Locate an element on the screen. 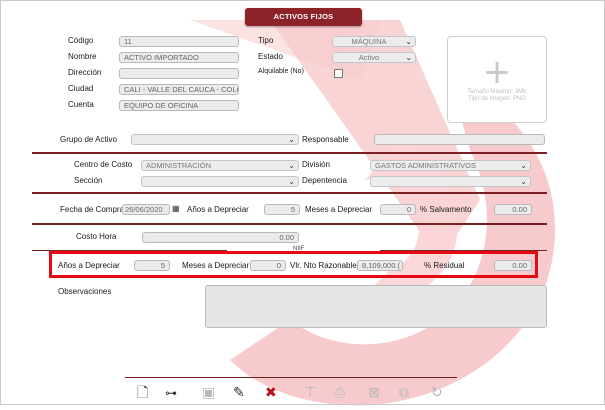  tipo-select-value: MÁQUINA is located at coordinates (369, 41).